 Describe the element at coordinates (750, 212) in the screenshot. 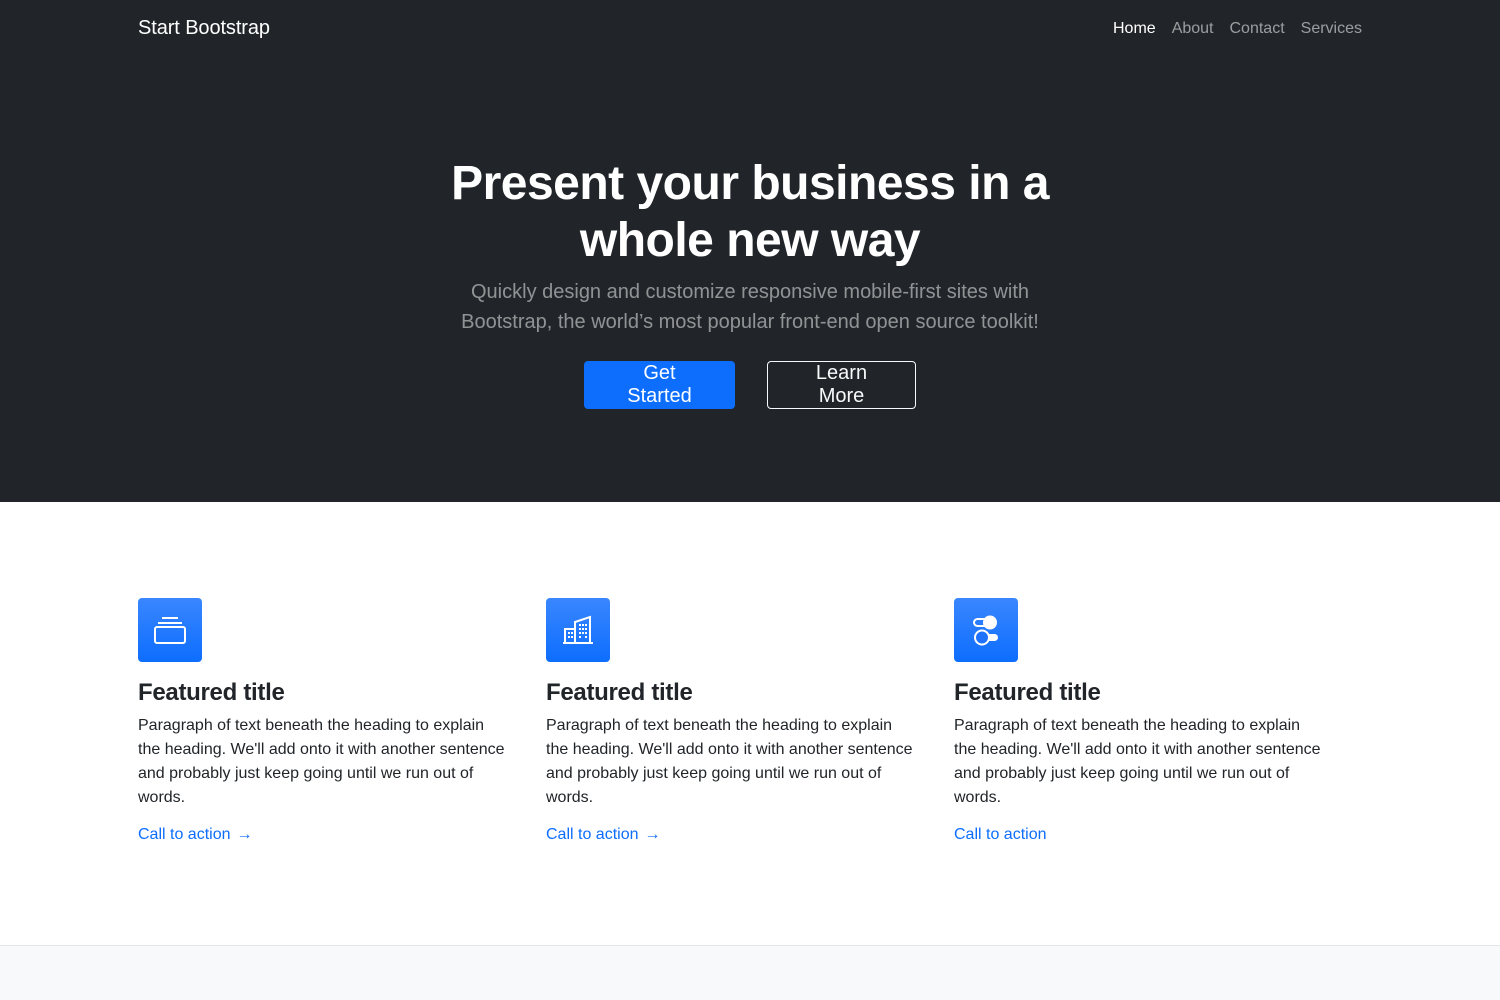

I see `hero-title: Present your business in a whole new way` at that location.